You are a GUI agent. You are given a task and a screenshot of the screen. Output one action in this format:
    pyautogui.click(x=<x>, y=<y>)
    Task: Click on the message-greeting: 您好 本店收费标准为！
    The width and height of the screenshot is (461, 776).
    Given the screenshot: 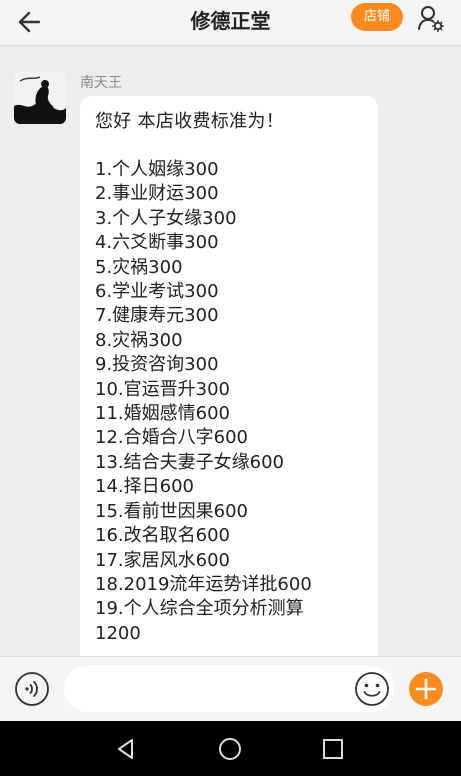 What is the action you would take?
    pyautogui.click(x=190, y=121)
    